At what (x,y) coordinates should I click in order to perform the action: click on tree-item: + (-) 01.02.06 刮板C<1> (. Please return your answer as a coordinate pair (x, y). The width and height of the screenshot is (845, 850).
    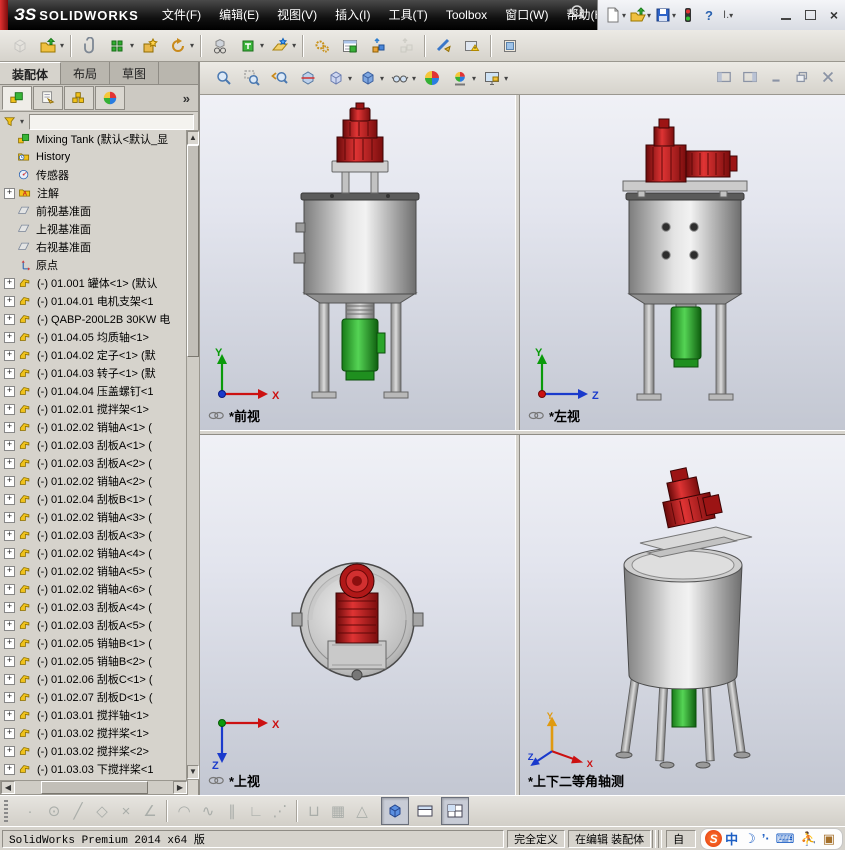
    Looking at the image, I should click on (93, 679).